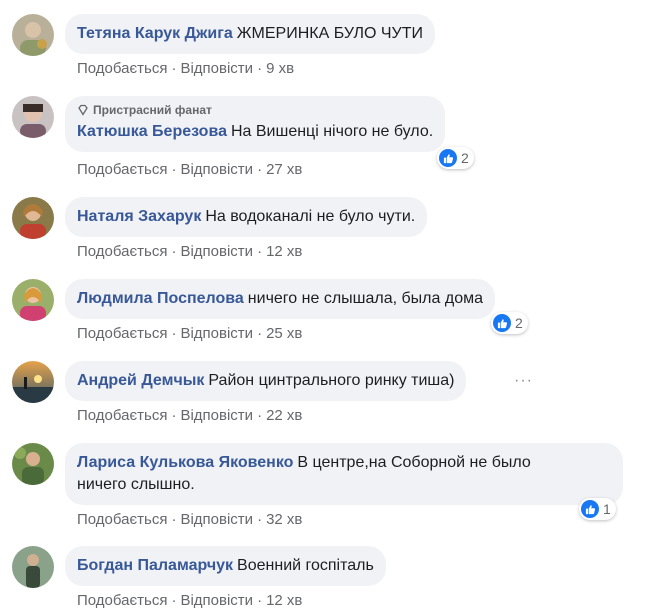  What do you see at coordinates (284, 333) in the screenshot?
I see `comment-time: 25 хв` at bounding box center [284, 333].